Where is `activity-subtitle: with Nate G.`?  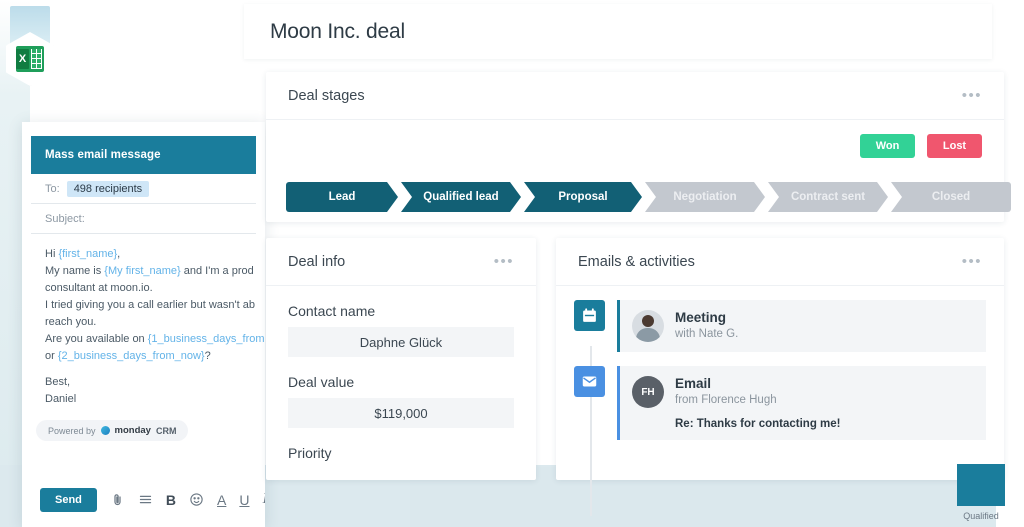
activity-subtitle: with Nate G. is located at coordinates (707, 334).